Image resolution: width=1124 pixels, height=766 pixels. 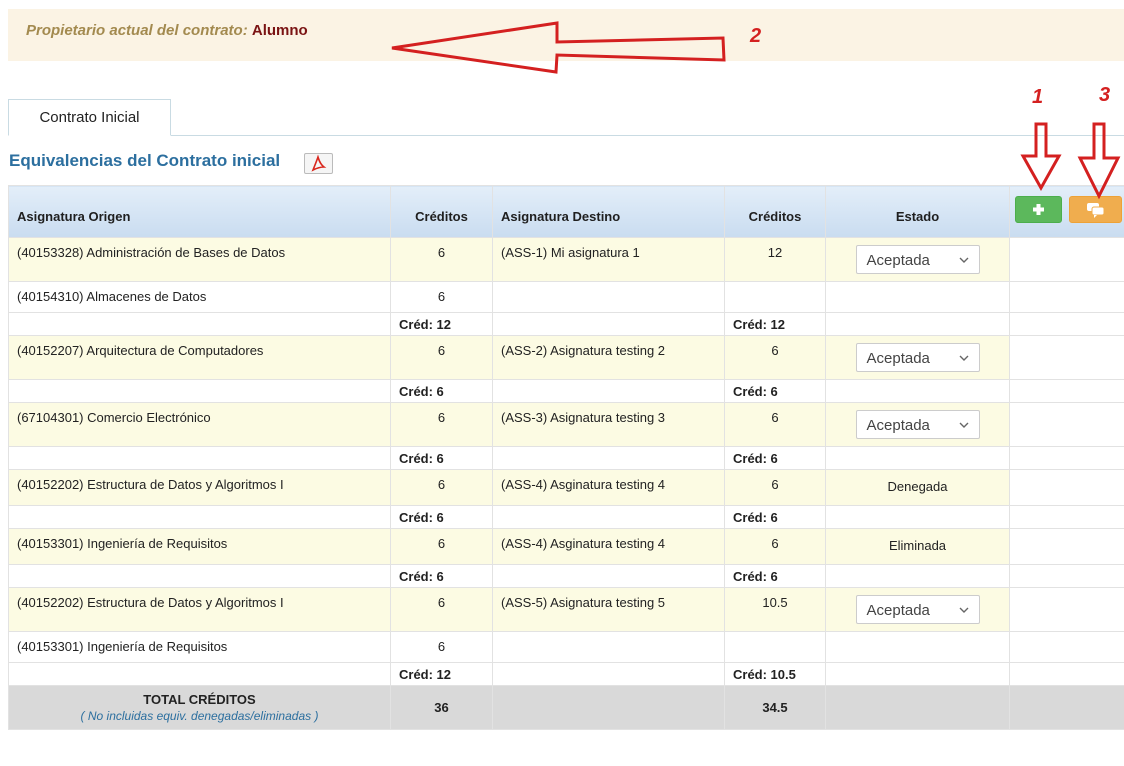 I want to click on table-row-extra: (40153301) Ingeniería de Requisitos 6, so click(x=566, y=647).